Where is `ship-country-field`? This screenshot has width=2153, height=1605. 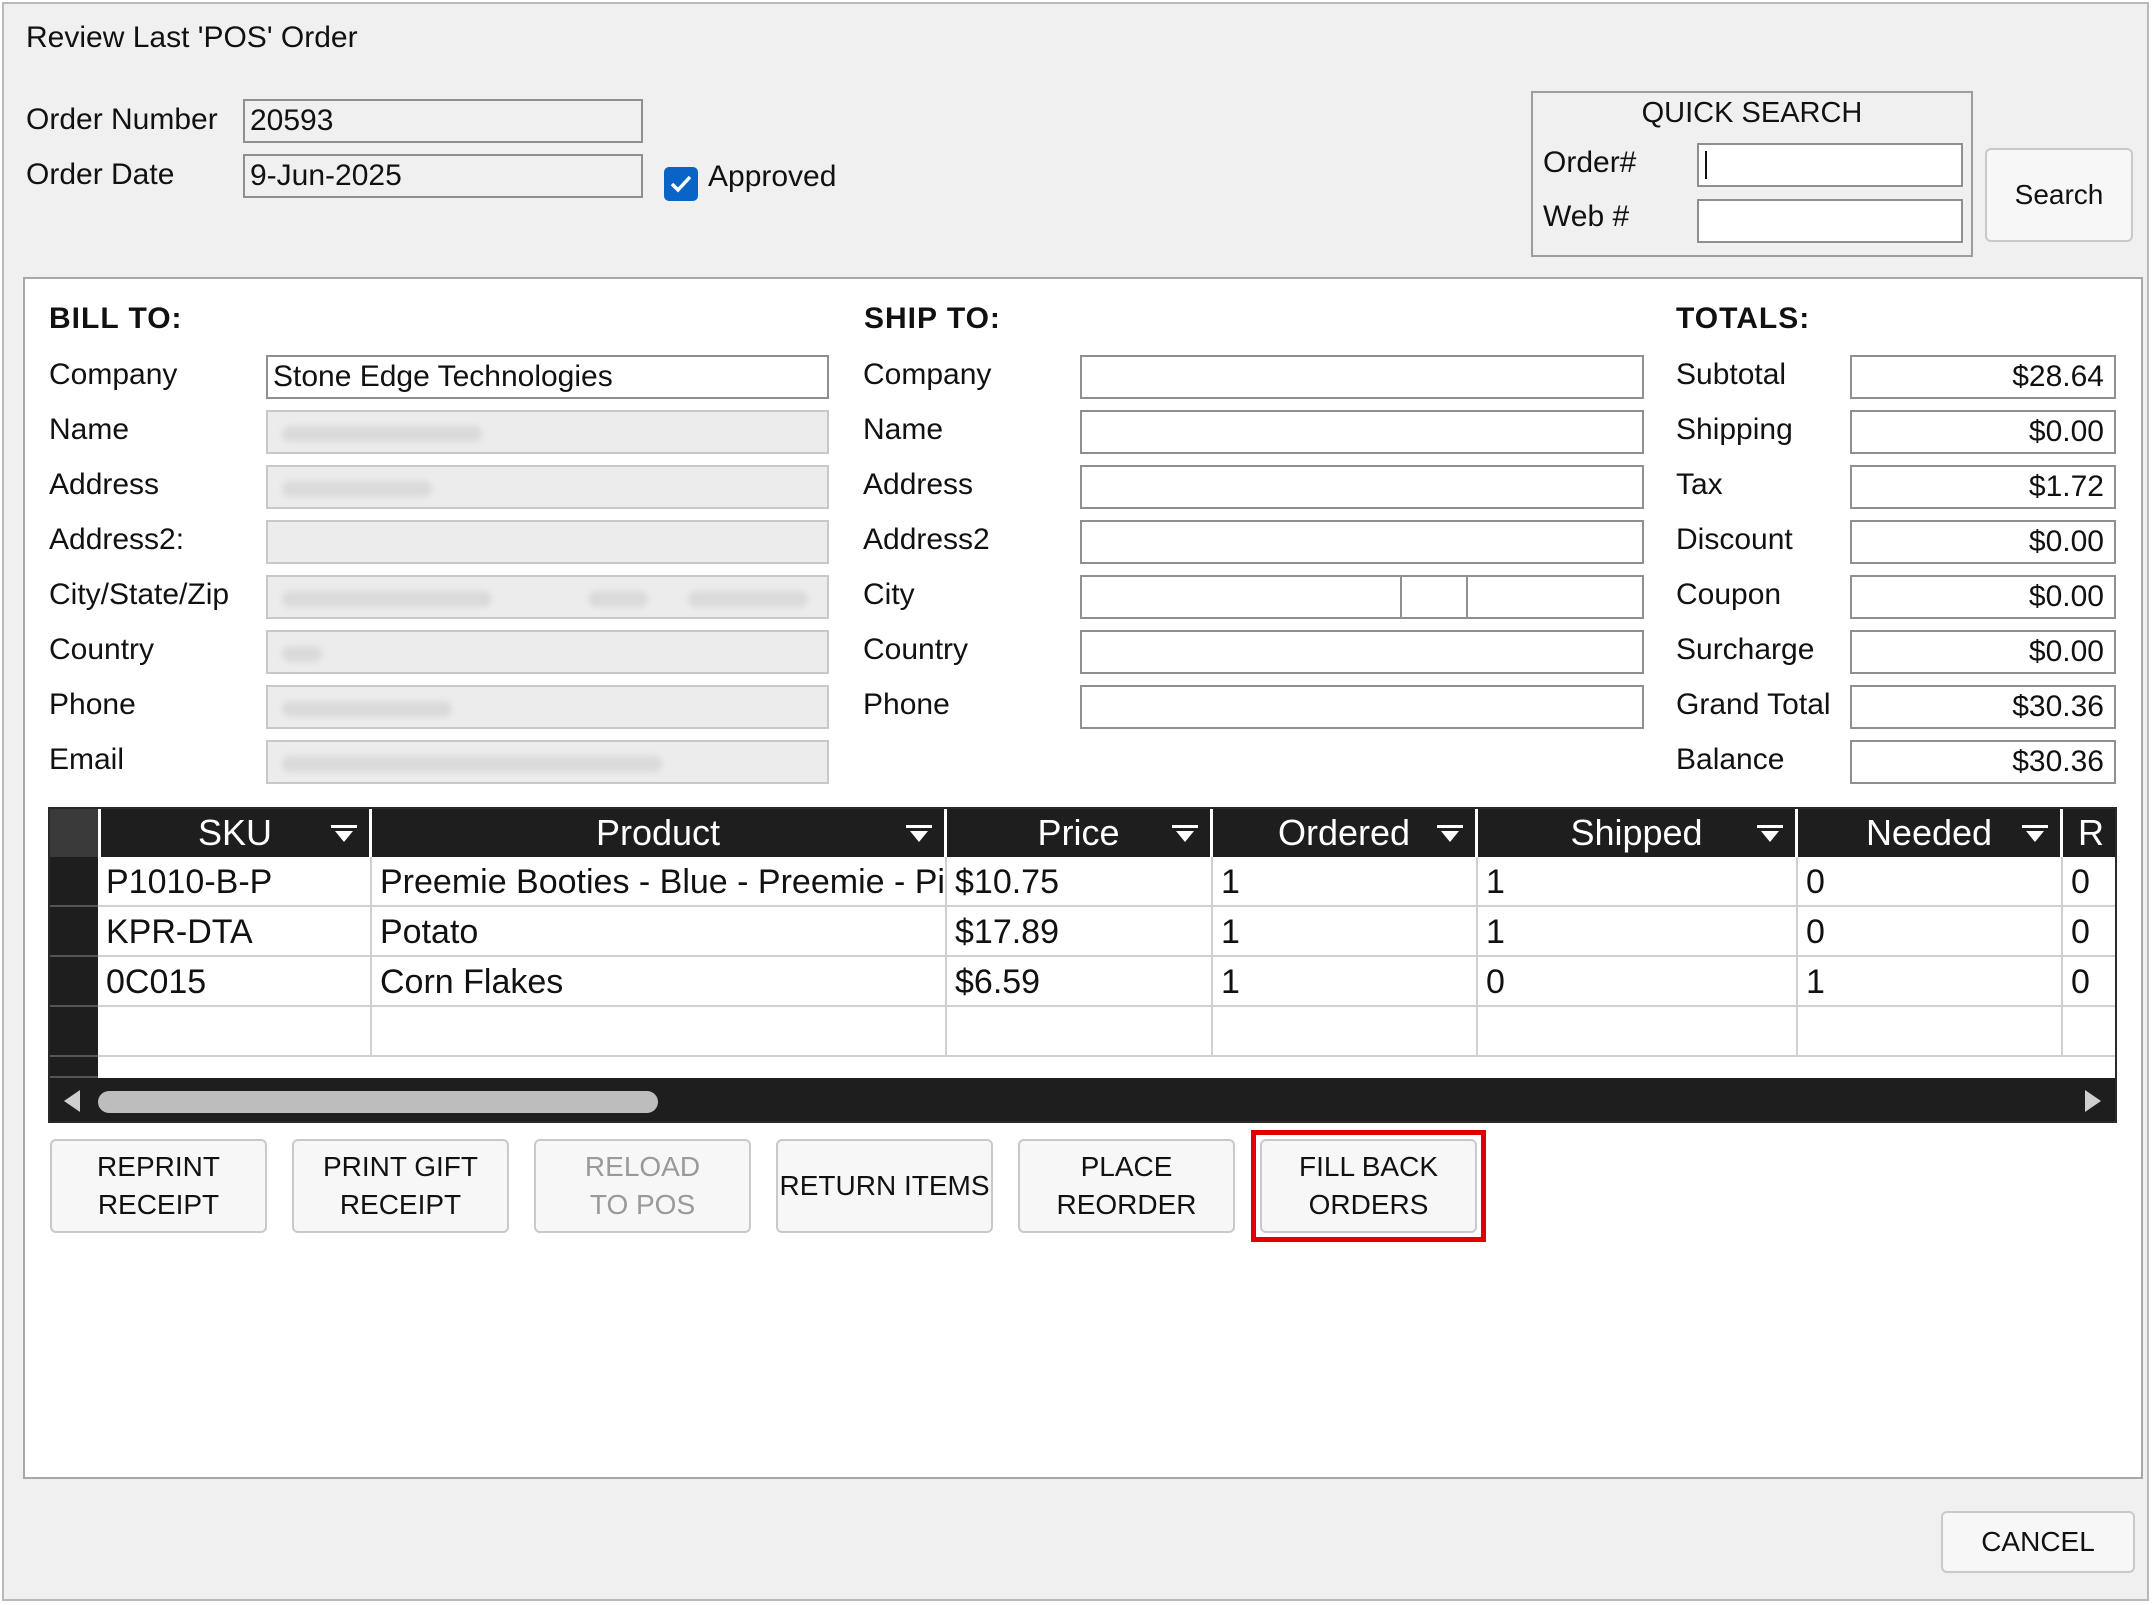
ship-country-field is located at coordinates (1362, 652).